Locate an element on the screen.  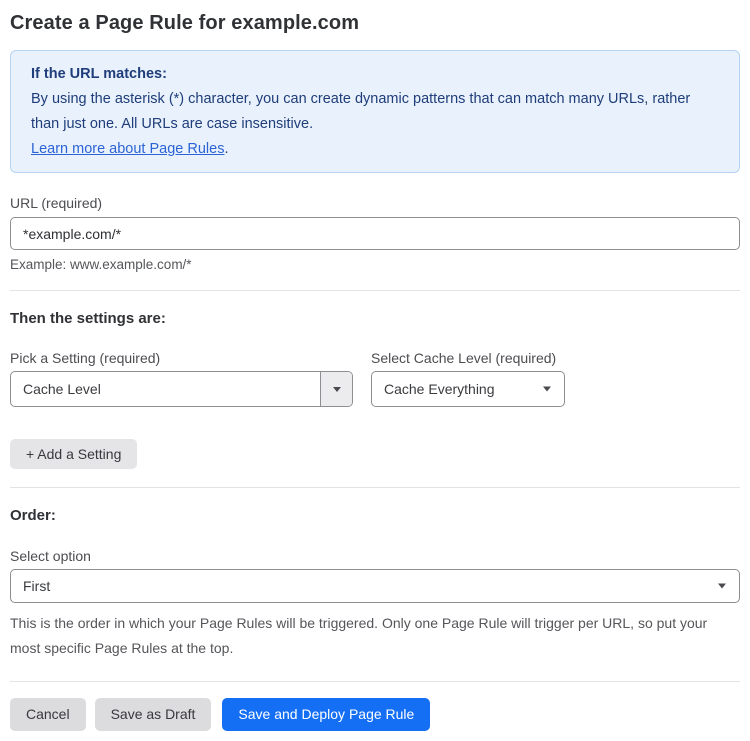
cache-level-select-value: Cache Everything is located at coordinates (439, 389).